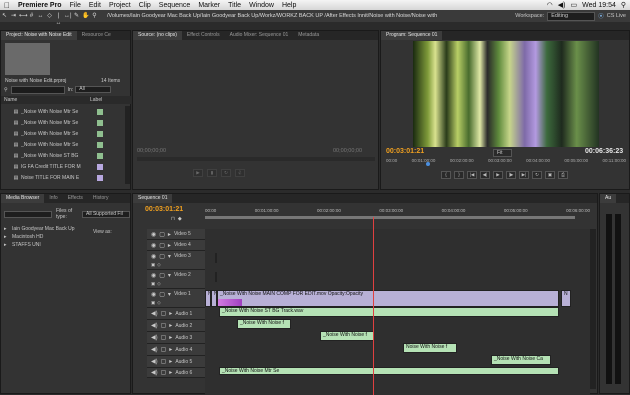 The width and height of the screenshot is (630, 395). Describe the element at coordinates (39, 35) in the screenshot. I see `tab-project: Project: Noise with Noise Edit` at that location.